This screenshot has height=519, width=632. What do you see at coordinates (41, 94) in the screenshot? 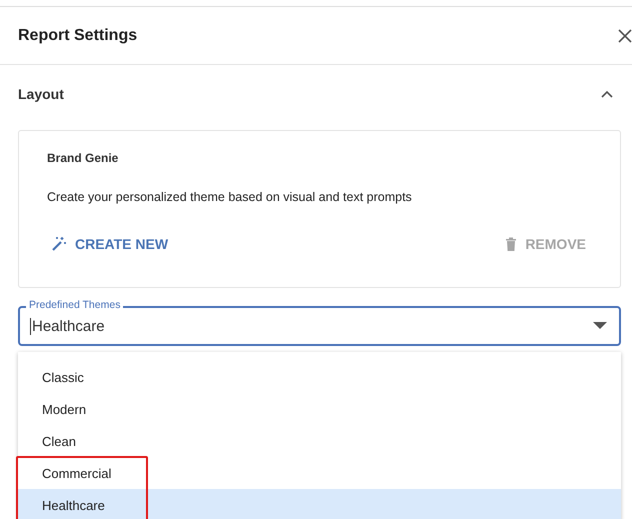
I see `section-title: Layout` at bounding box center [41, 94].